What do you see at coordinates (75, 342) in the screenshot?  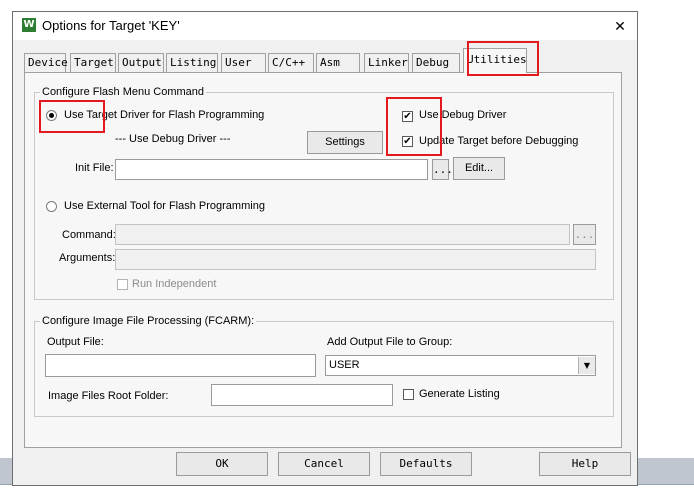 I see `output-file-label: Output File:` at bounding box center [75, 342].